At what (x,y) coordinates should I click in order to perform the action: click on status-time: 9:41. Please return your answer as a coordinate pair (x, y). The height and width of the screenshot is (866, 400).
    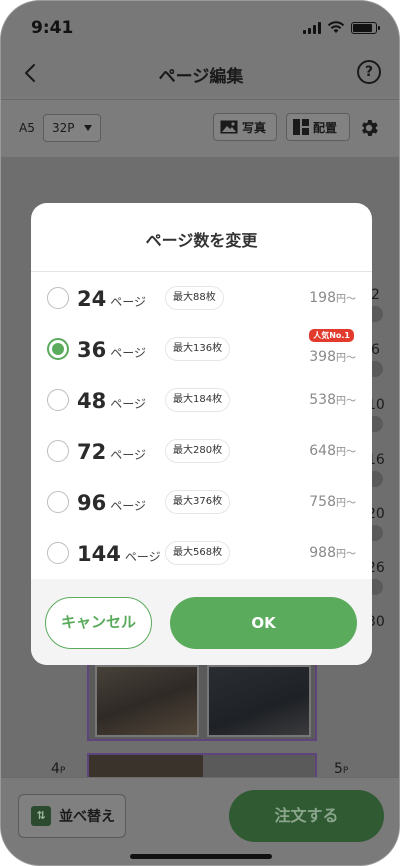
    Looking at the image, I should click on (52, 28).